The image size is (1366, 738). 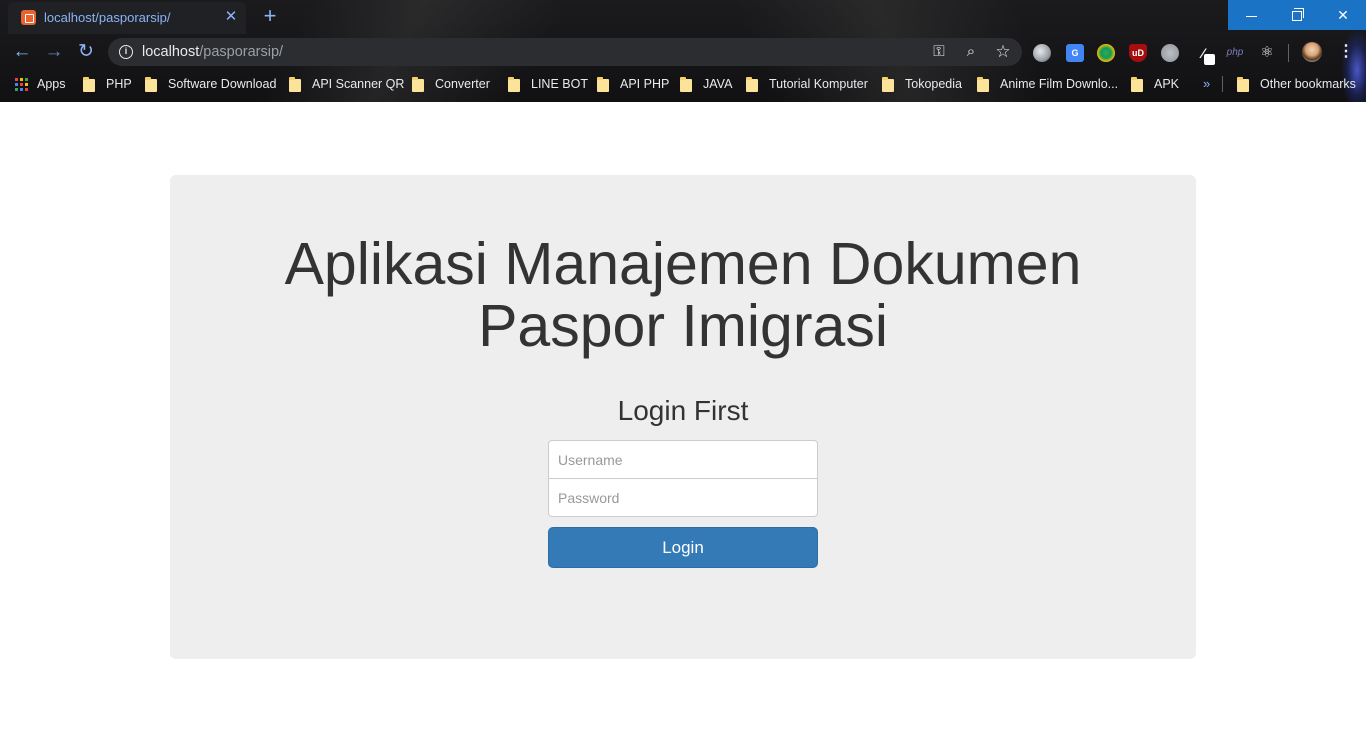 I want to click on forward-arrow-icon: →, so click(x=54, y=52).